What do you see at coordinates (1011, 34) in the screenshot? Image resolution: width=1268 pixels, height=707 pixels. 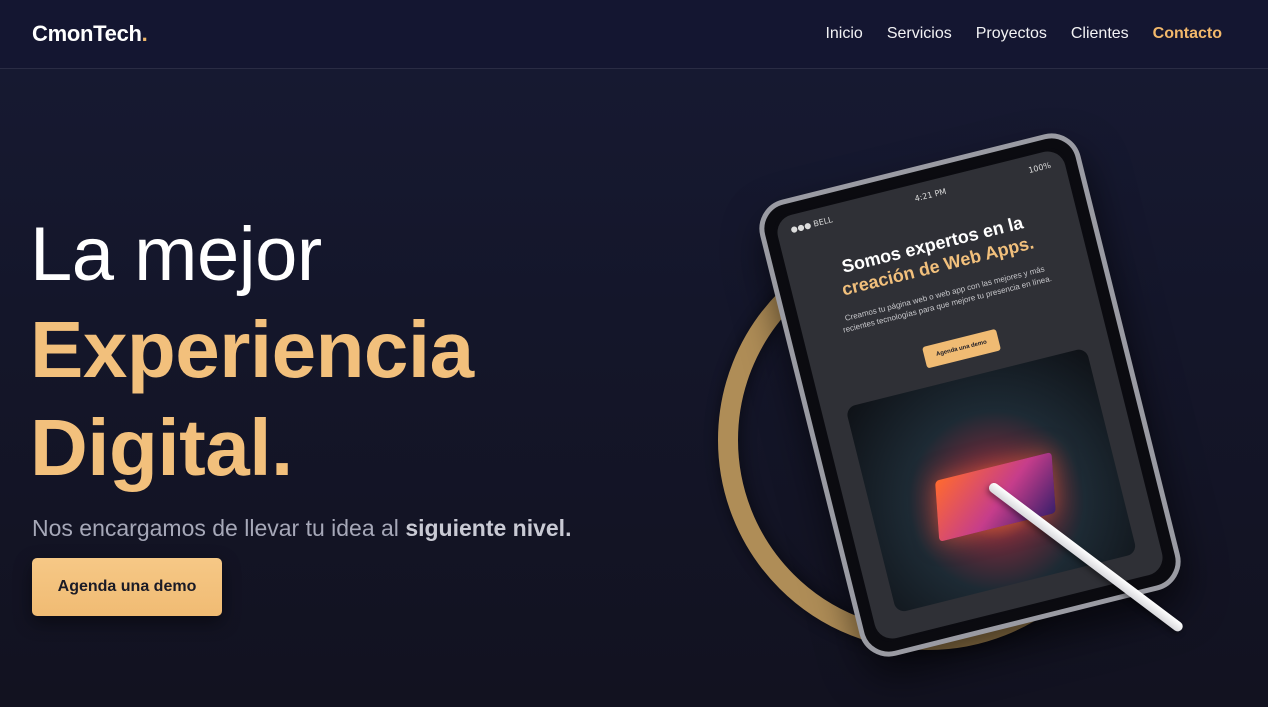 I see `nav-item-proyectos: Proyectos` at bounding box center [1011, 34].